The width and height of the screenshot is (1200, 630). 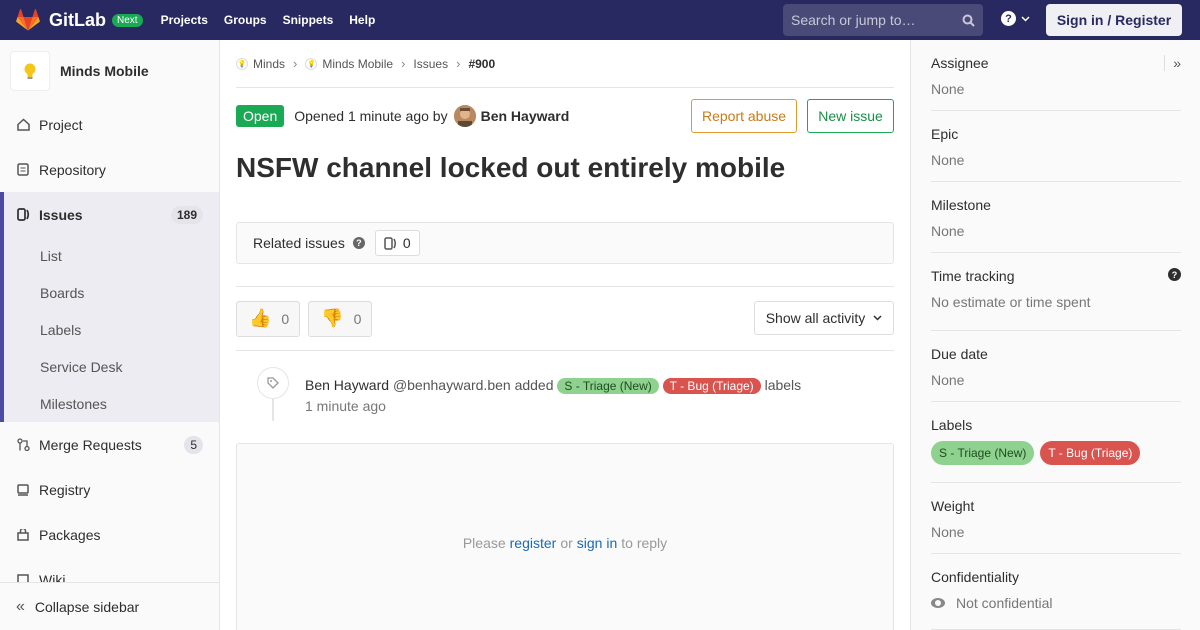 I want to click on breadcrumb-current: #900, so click(x=481, y=64).